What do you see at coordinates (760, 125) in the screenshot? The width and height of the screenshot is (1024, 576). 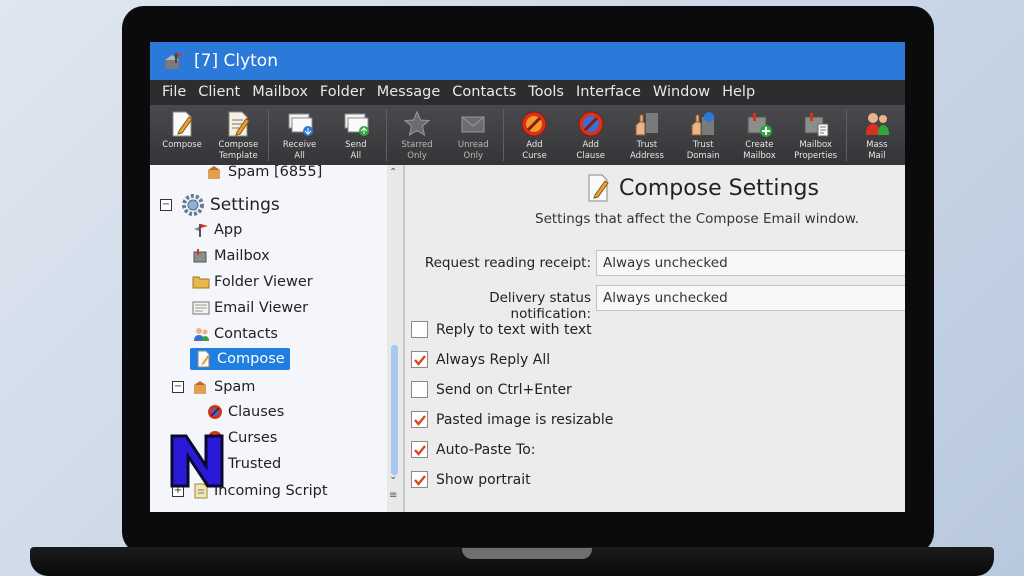 I see `create-mailbox-icon` at bounding box center [760, 125].